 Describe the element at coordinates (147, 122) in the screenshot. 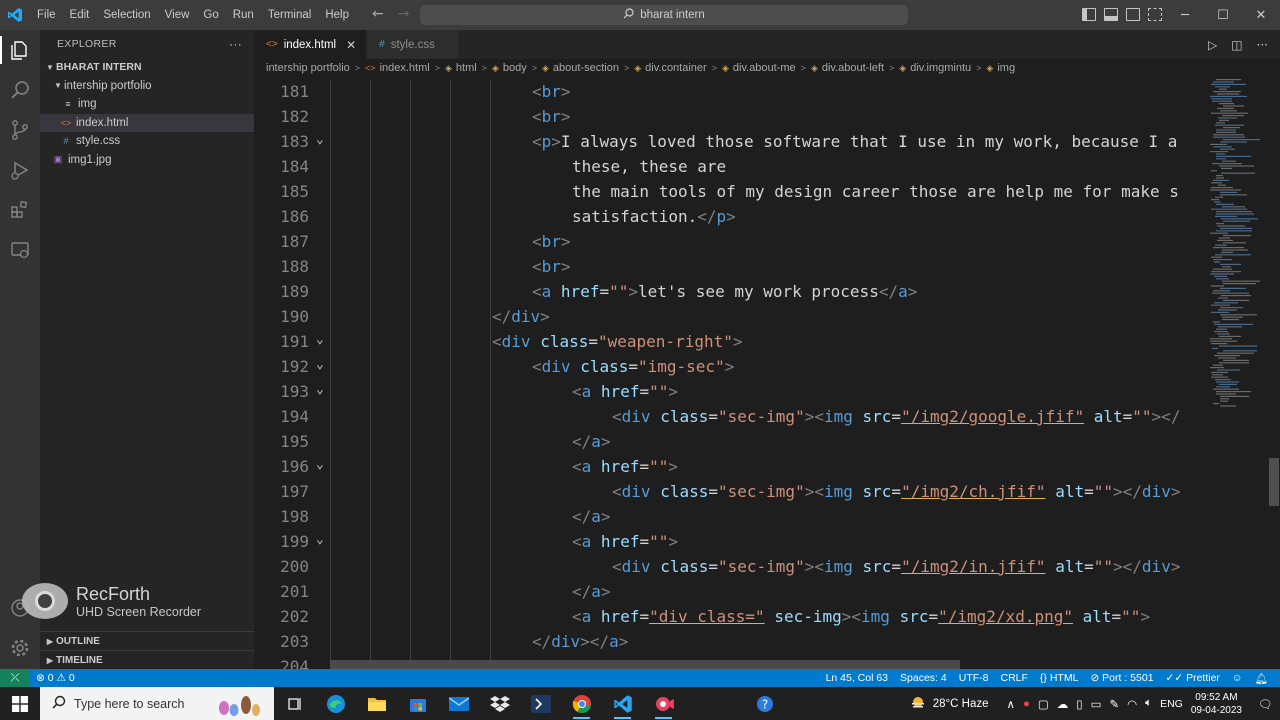

I see `file-index-html: <> index.html` at that location.